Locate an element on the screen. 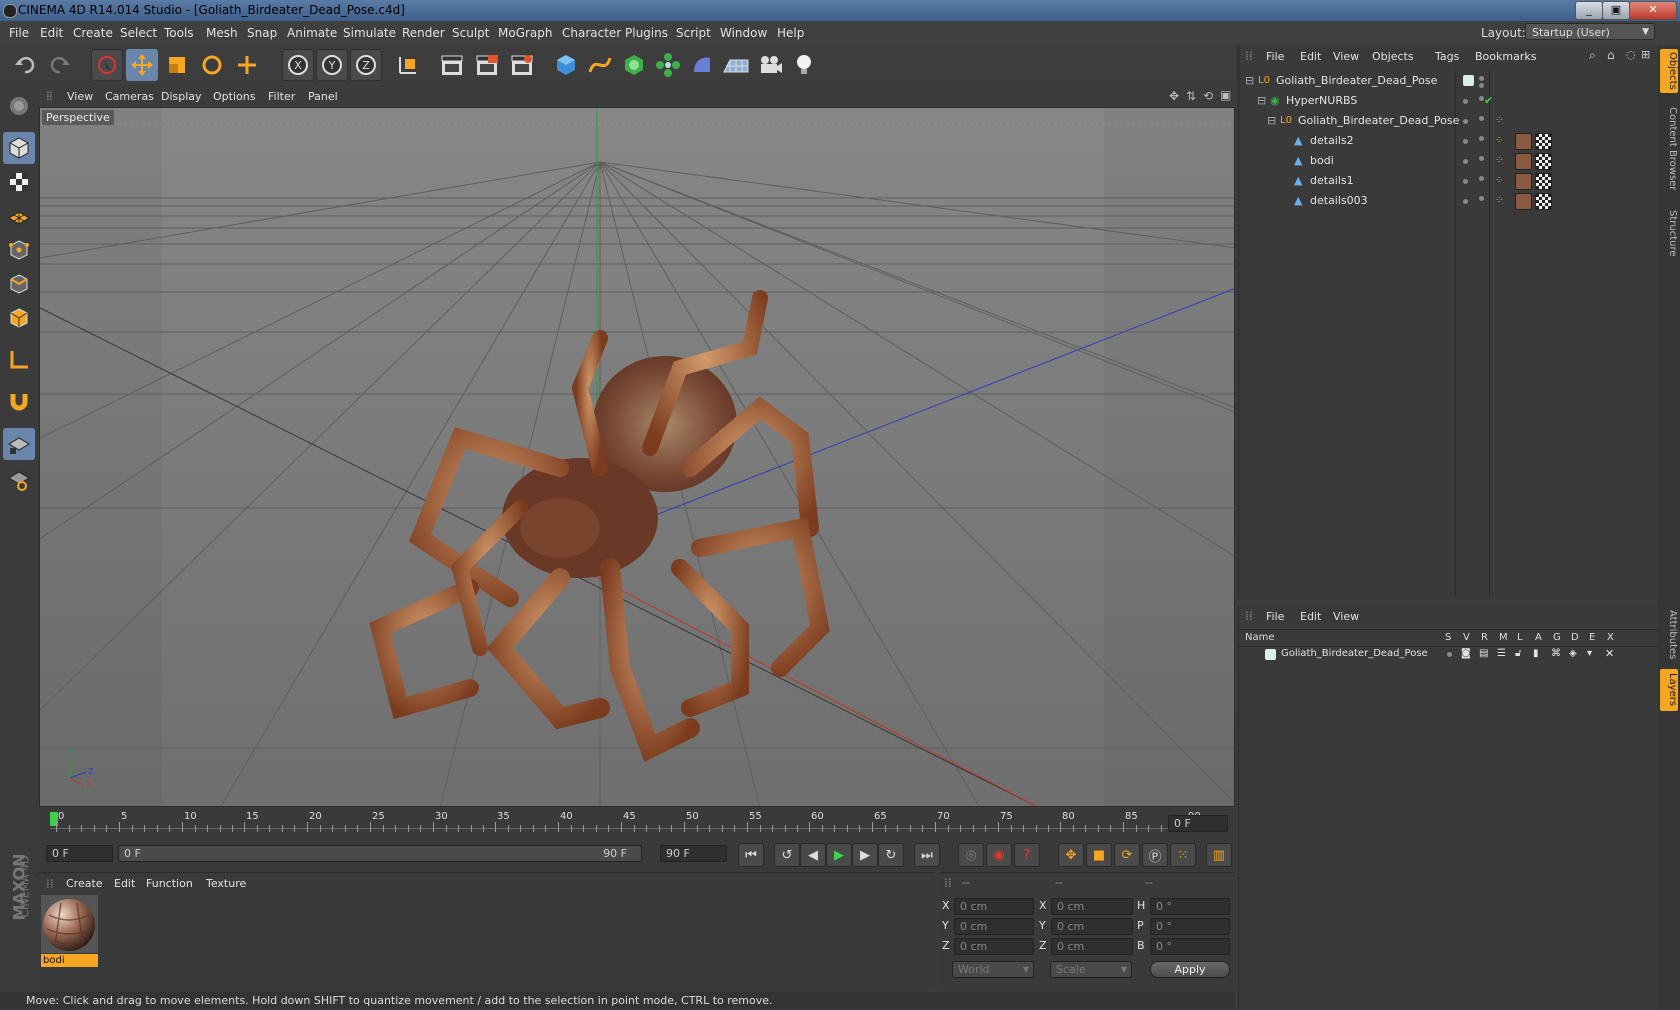  layers-menu-view: View is located at coordinates (1346, 616).